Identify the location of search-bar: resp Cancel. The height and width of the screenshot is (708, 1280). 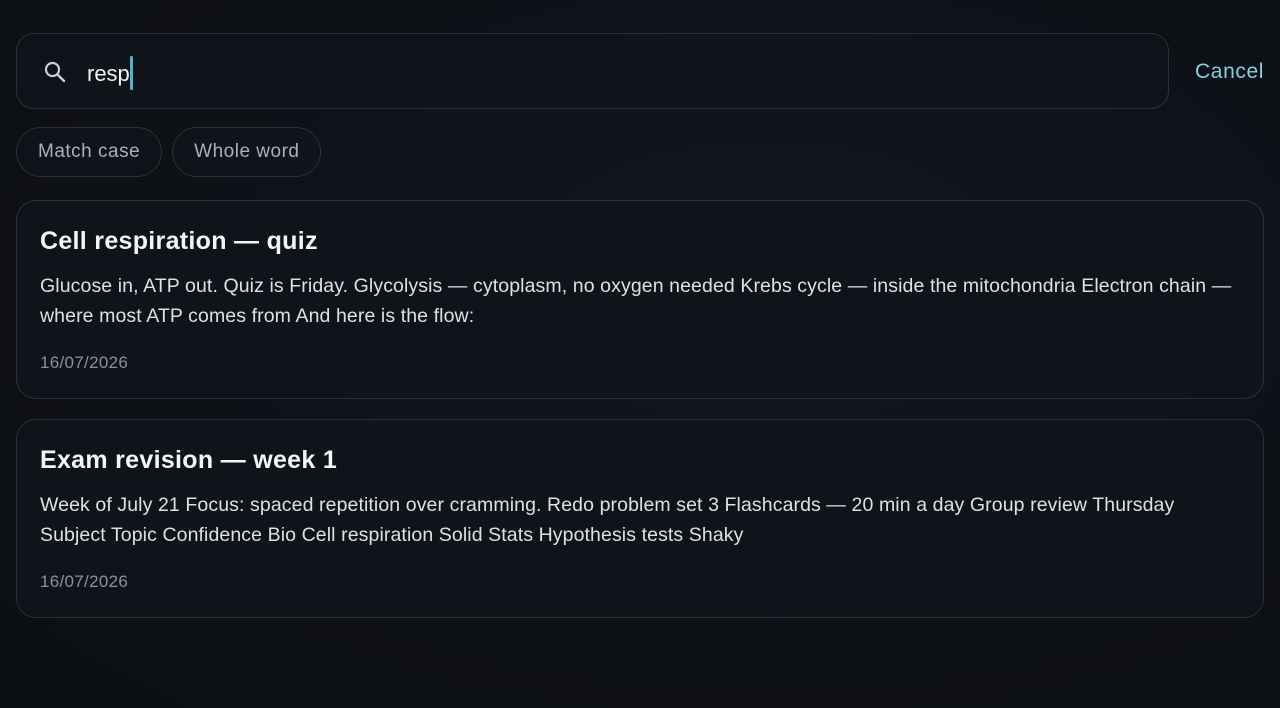
(640, 72).